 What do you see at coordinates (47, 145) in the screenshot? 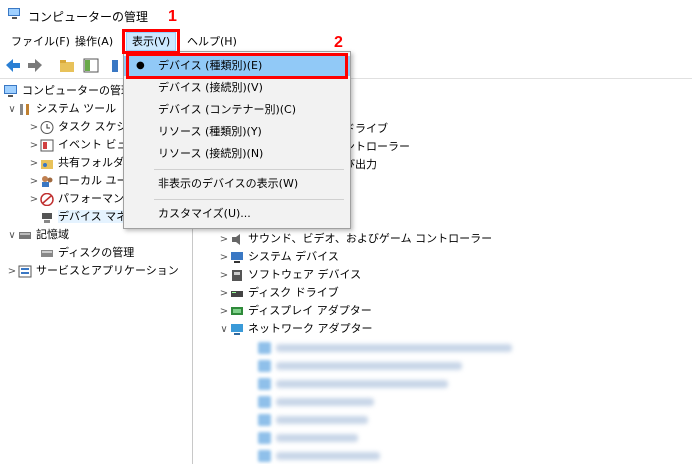
I see `event-viewer-icon` at bounding box center [47, 145].